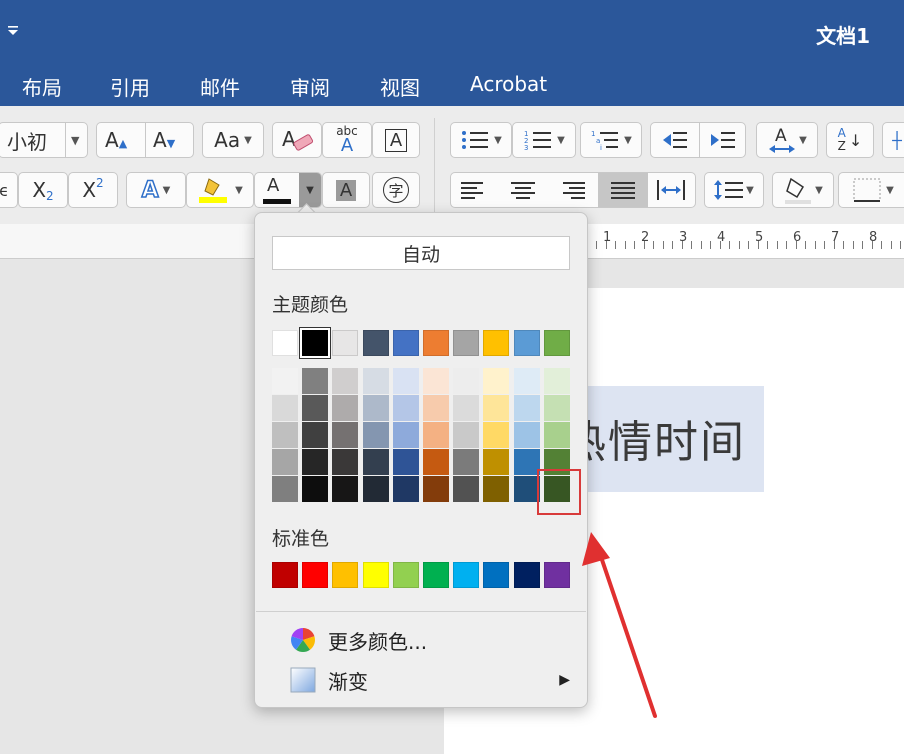 Image resolution: width=904 pixels, height=754 pixels. What do you see at coordinates (421, 680) in the screenshot?
I see `gradient-item: 渐变 ▶` at bounding box center [421, 680].